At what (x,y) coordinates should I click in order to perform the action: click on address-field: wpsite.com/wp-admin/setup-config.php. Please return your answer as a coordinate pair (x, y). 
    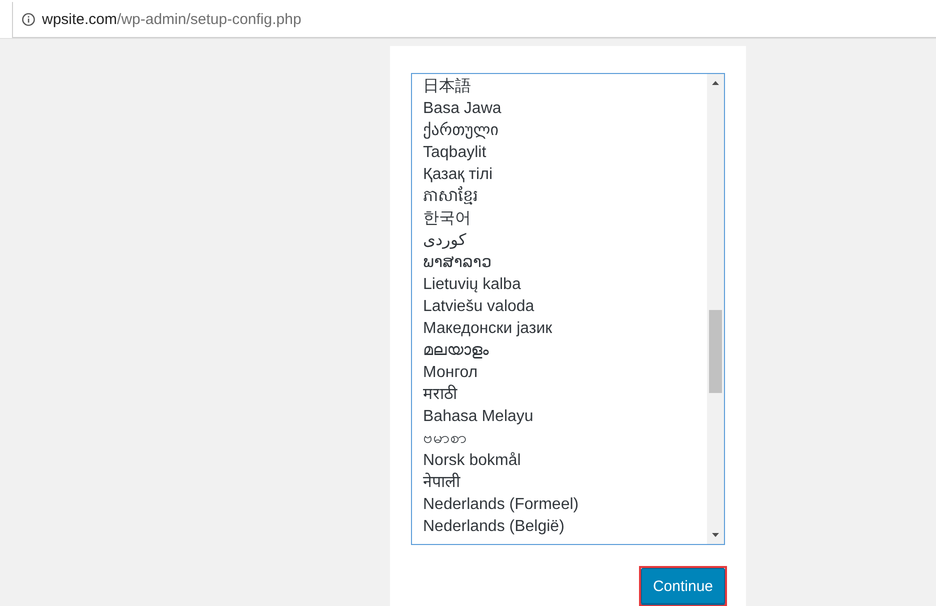
    Looking at the image, I should click on (474, 20).